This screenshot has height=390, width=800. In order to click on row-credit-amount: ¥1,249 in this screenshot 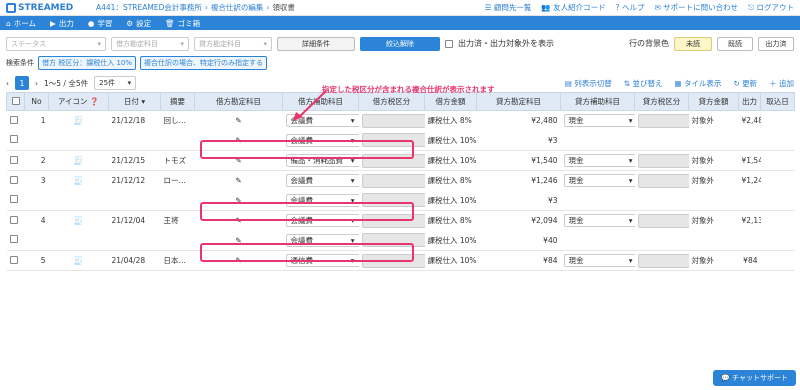, I will do `click(751, 181)`.